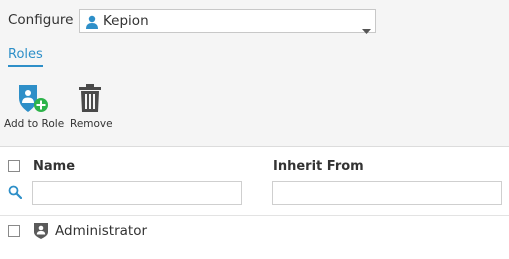 This screenshot has height=259, width=509. Describe the element at coordinates (366, 28) in the screenshot. I see `chevron-down-icon` at that location.